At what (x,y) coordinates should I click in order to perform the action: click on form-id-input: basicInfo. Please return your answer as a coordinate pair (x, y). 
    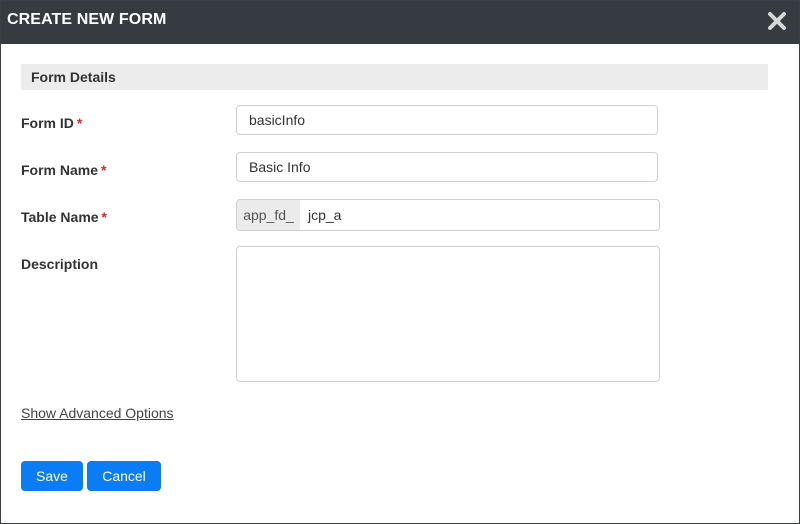
    Looking at the image, I should click on (447, 120).